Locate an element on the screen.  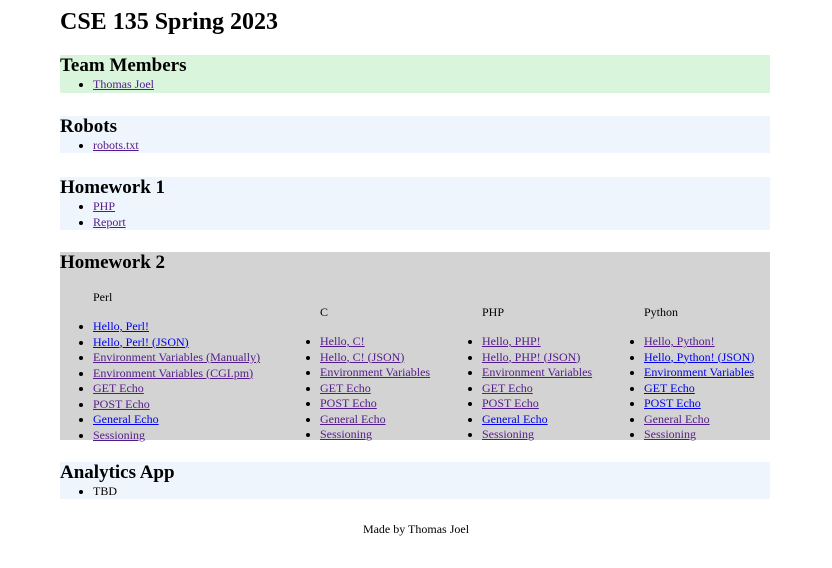
robots-txt-link: robots.txt is located at coordinates (116, 145).